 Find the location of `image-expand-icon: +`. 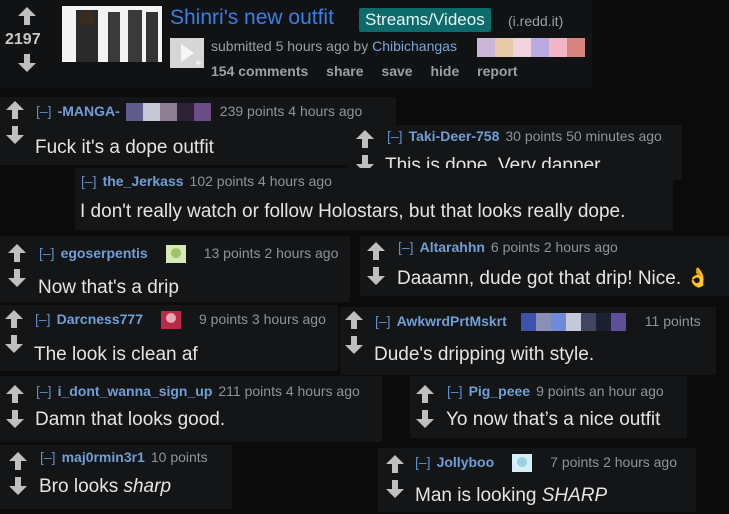

image-expand-icon: + is located at coordinates (187, 53).